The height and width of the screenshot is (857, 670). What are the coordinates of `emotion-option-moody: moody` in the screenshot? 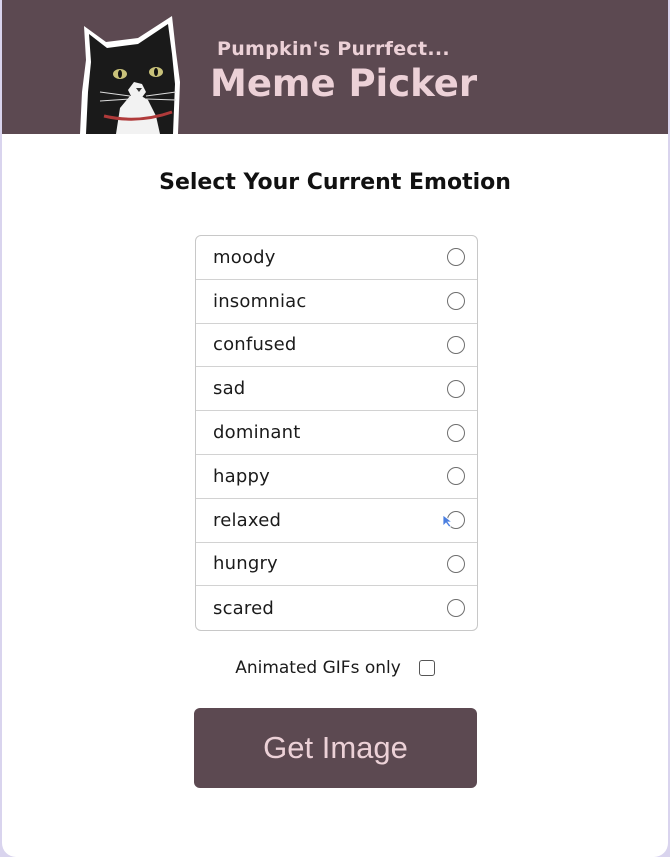 It's located at (336, 258).